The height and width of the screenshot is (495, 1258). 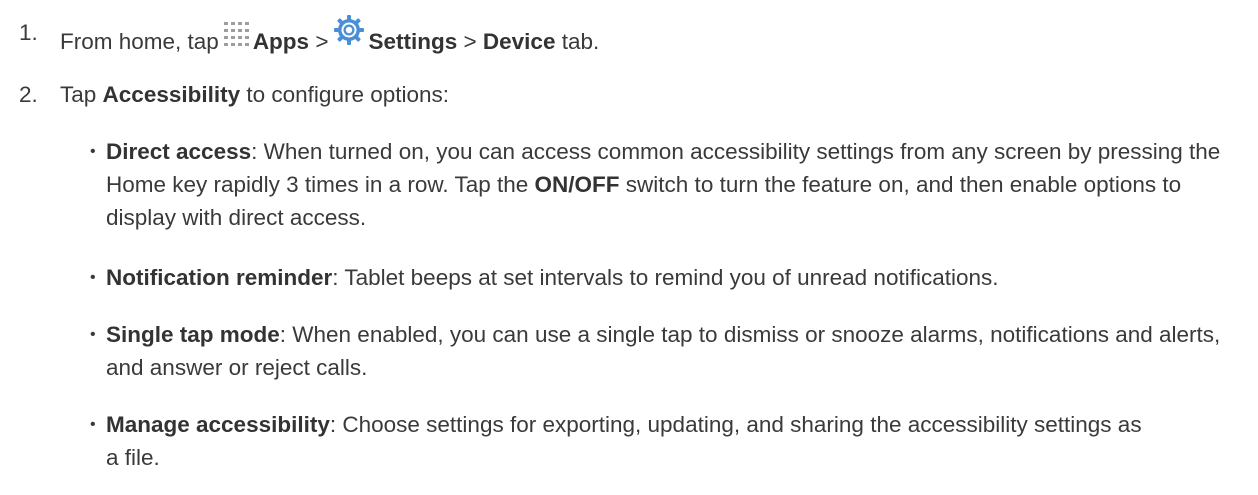 I want to click on settings-label: Settings, so click(x=413, y=41).